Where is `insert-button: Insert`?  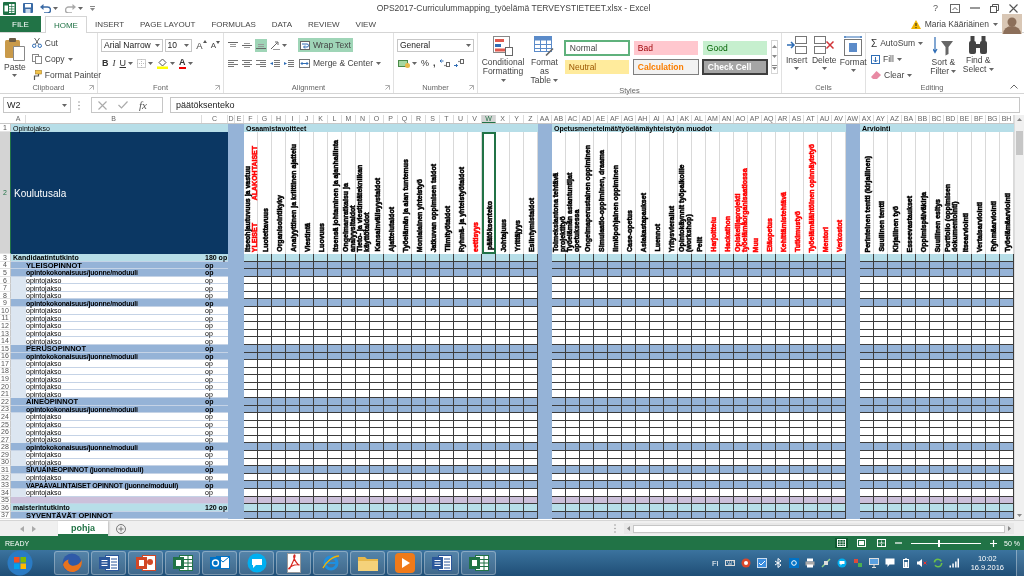 insert-button: Insert is located at coordinates (797, 58).